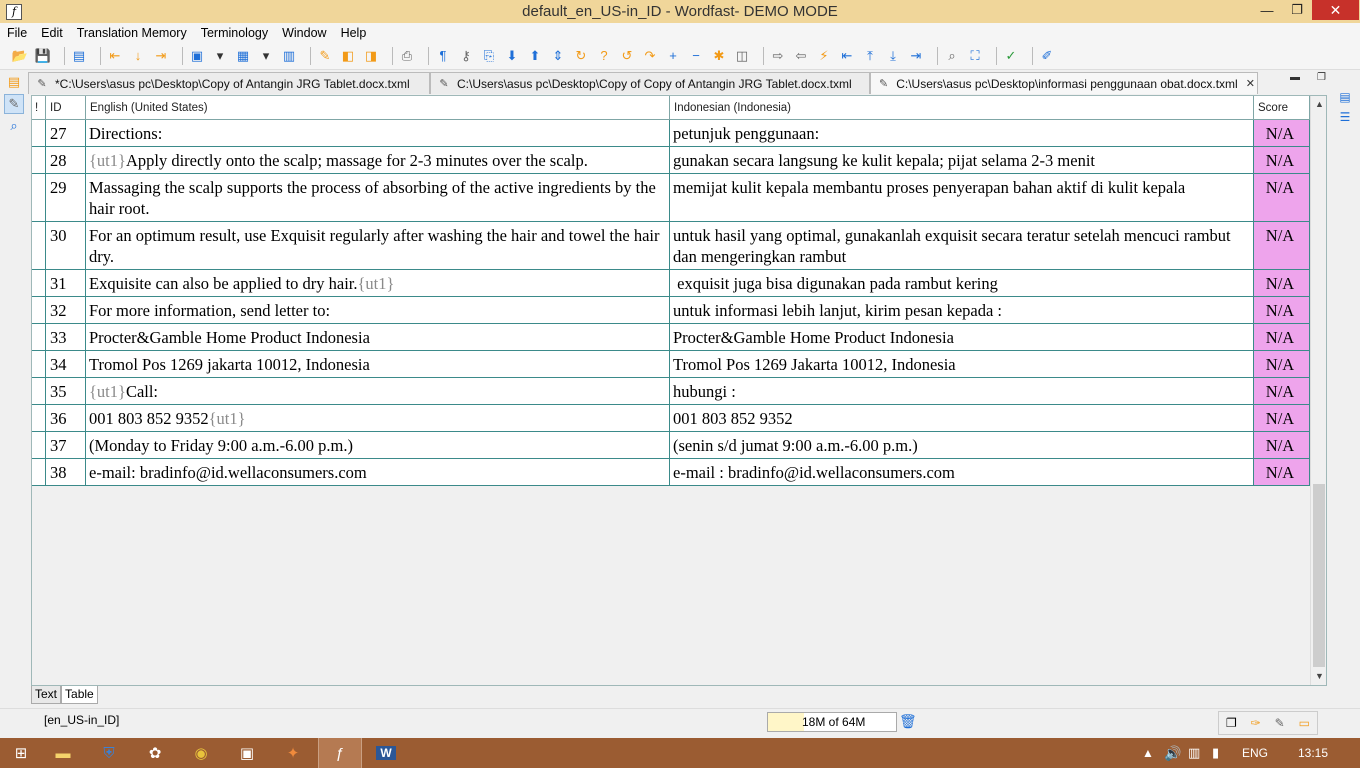 The image size is (1360, 768). I want to click on export-icon: ⇨, so click(778, 56).